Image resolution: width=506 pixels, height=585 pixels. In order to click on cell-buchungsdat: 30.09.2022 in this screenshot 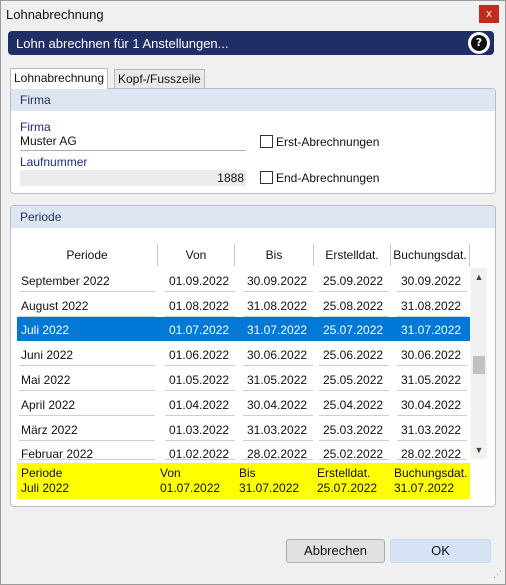, I will do `click(431, 281)`.